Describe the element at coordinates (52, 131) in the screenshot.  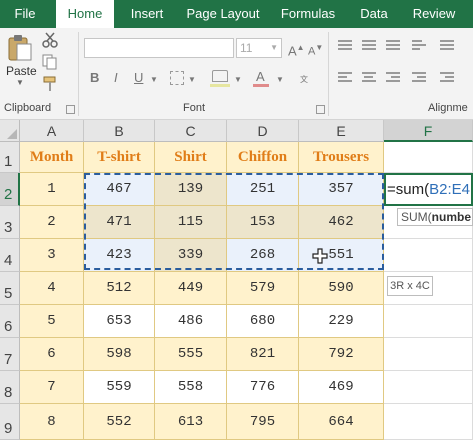
I see `column-header-a: A` at that location.